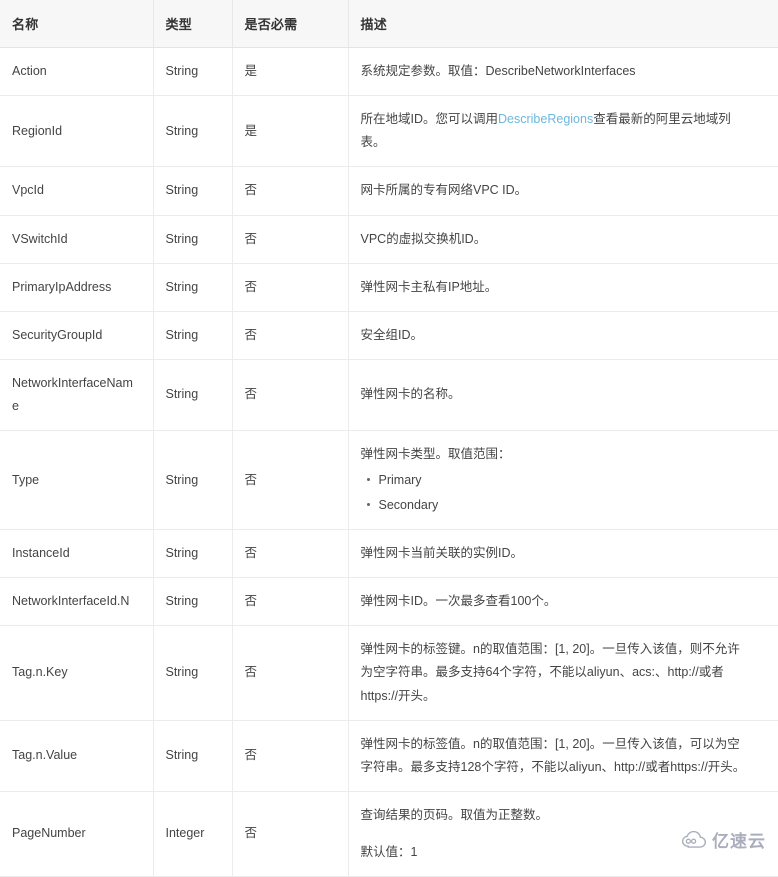 This screenshot has height=877, width=778. Describe the element at coordinates (76, 24) in the screenshot. I see `column-header-name: 名称` at that location.